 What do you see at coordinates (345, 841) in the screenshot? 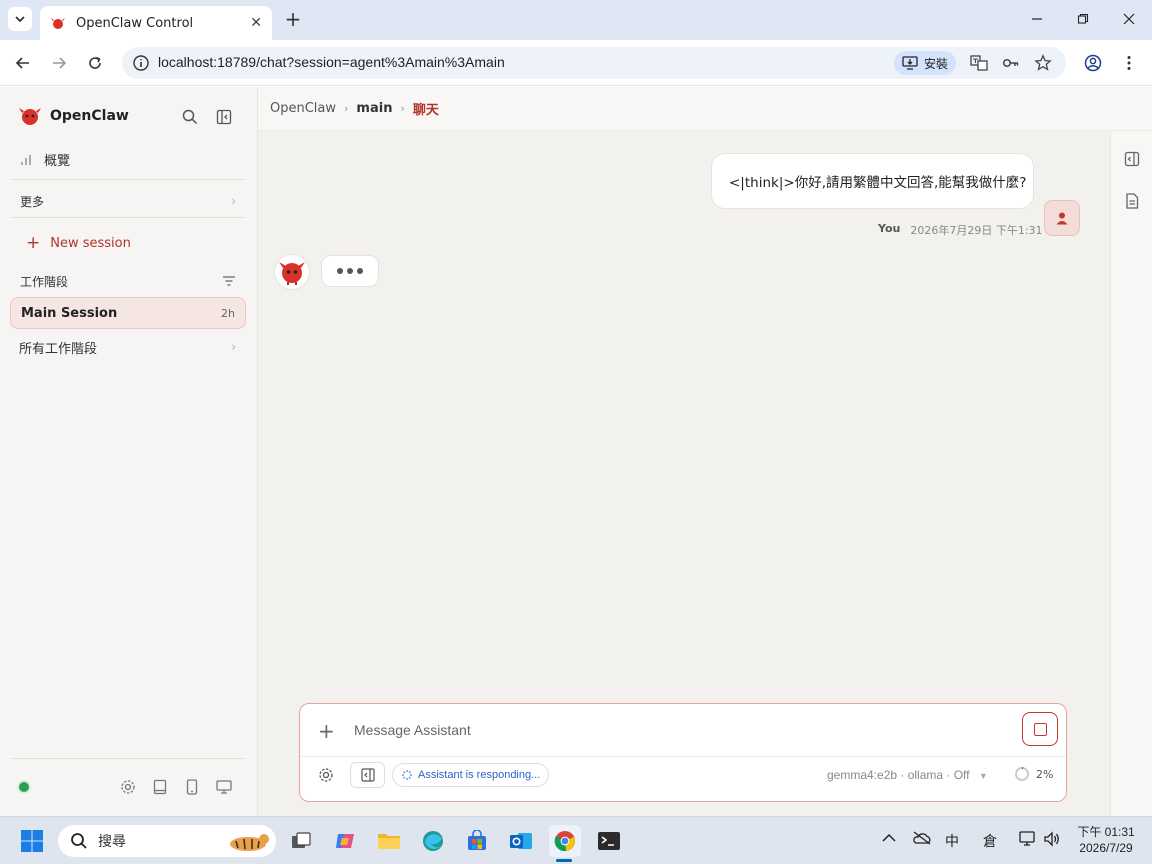
I see `copilot-icon` at bounding box center [345, 841].